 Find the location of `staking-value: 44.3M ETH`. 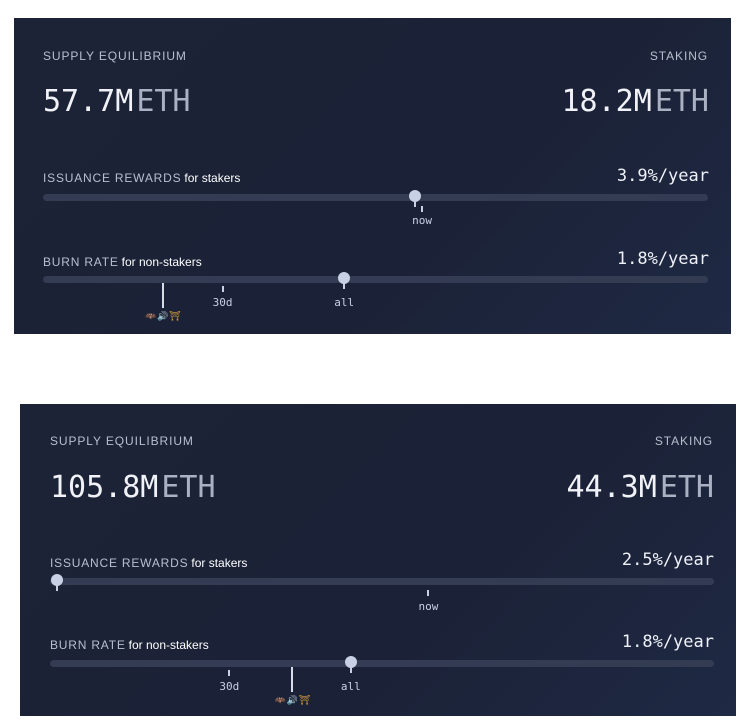

staking-value: 44.3M ETH is located at coordinates (641, 487).